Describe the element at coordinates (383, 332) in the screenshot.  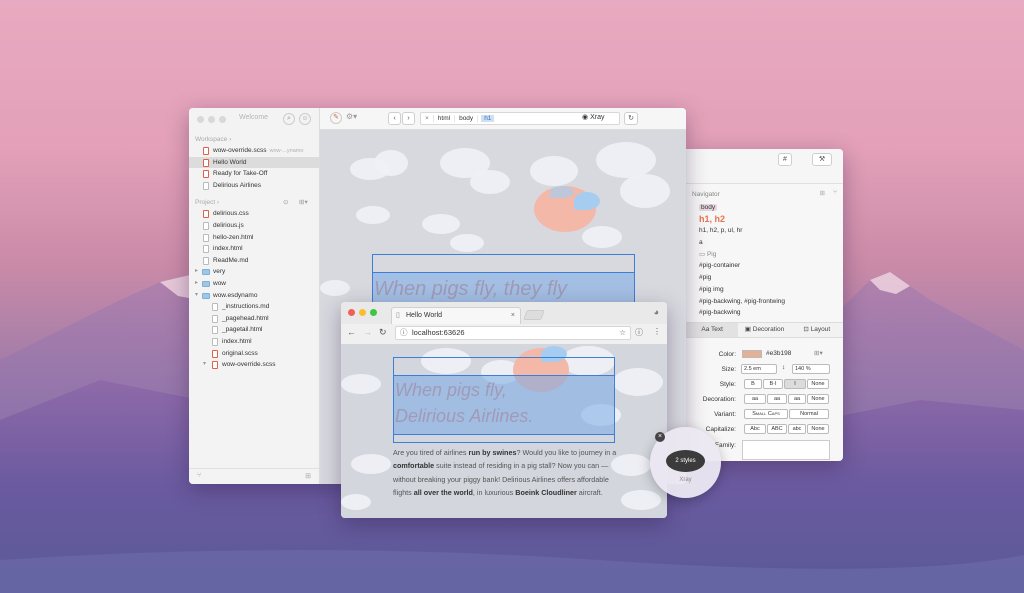
I see `reload-icon: ↻` at that location.